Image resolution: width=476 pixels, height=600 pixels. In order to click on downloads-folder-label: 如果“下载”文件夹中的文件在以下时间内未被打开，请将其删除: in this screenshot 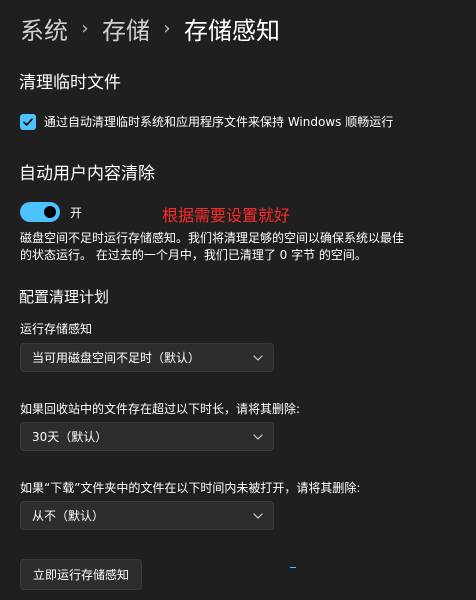, I will do `click(190, 488)`.